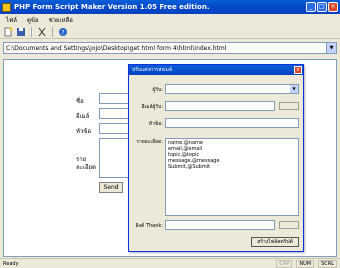 The image size is (340, 268). I want to click on form-label-email: อีเมล์, so click(83, 116).